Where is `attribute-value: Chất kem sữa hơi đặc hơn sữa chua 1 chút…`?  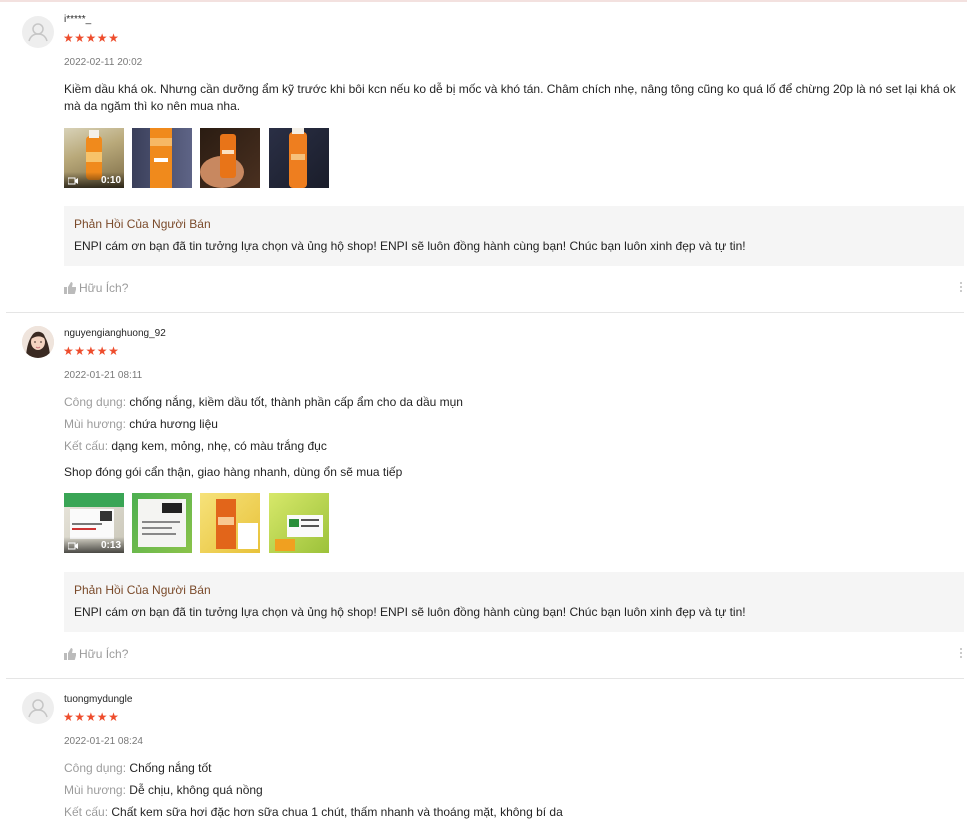 attribute-value: Chất kem sữa hơi đặc hơn sữa chua 1 chút… is located at coordinates (337, 812).